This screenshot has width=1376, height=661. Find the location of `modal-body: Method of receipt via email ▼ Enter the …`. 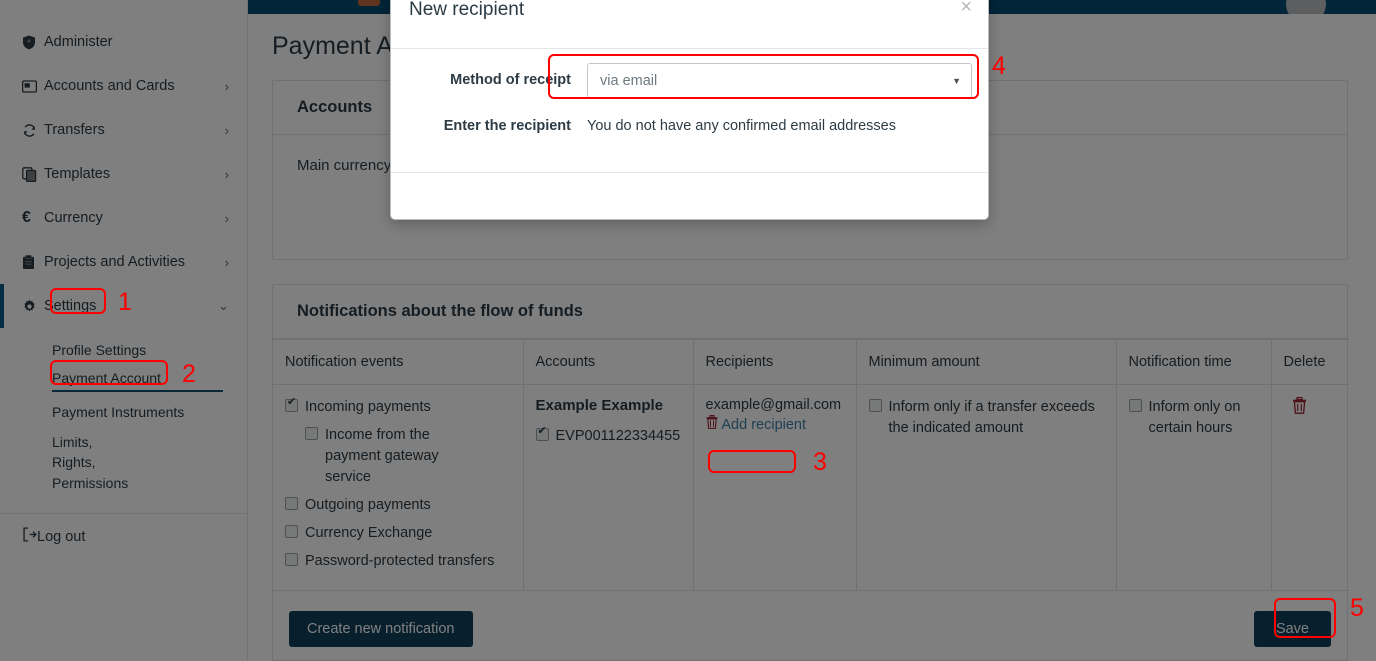

modal-body: Method of receipt via email ▼ Enter the … is located at coordinates (689, 96).